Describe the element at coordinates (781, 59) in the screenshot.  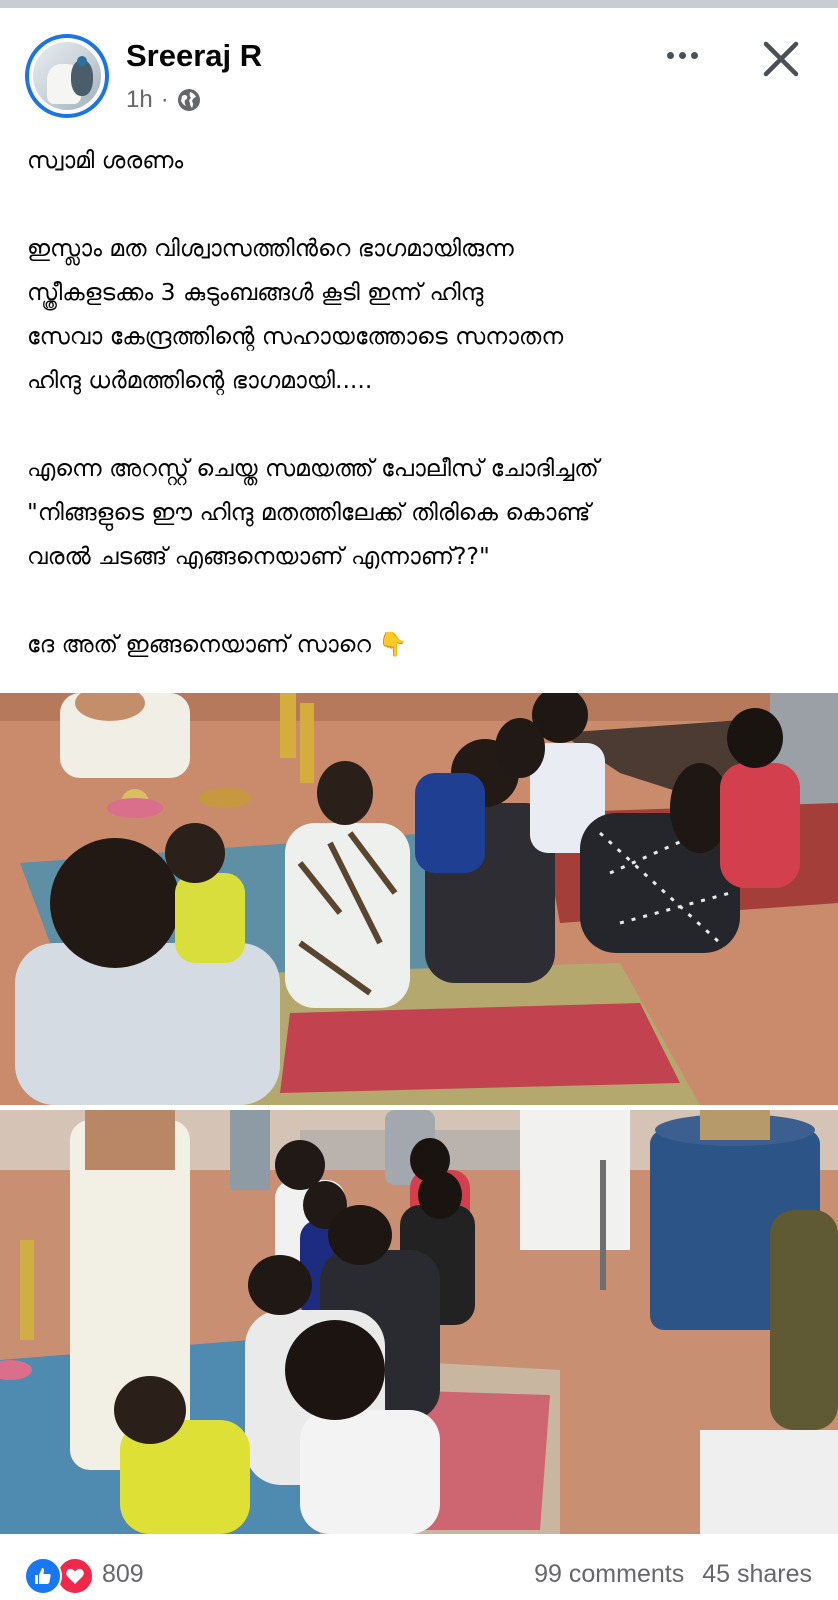
I see `close-icon` at that location.